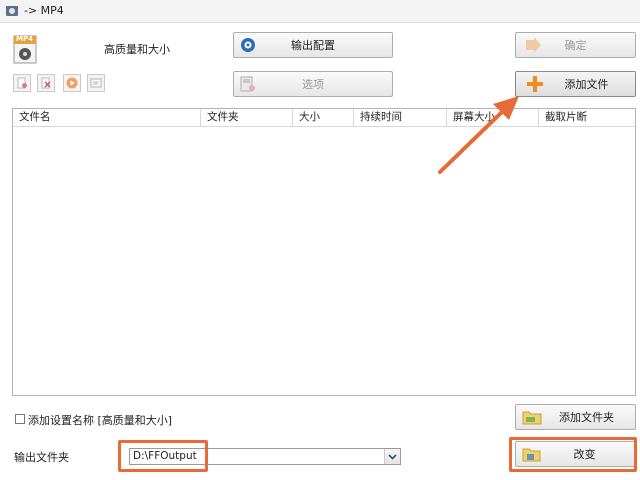  I want to click on ok-label: 确定, so click(575, 45).